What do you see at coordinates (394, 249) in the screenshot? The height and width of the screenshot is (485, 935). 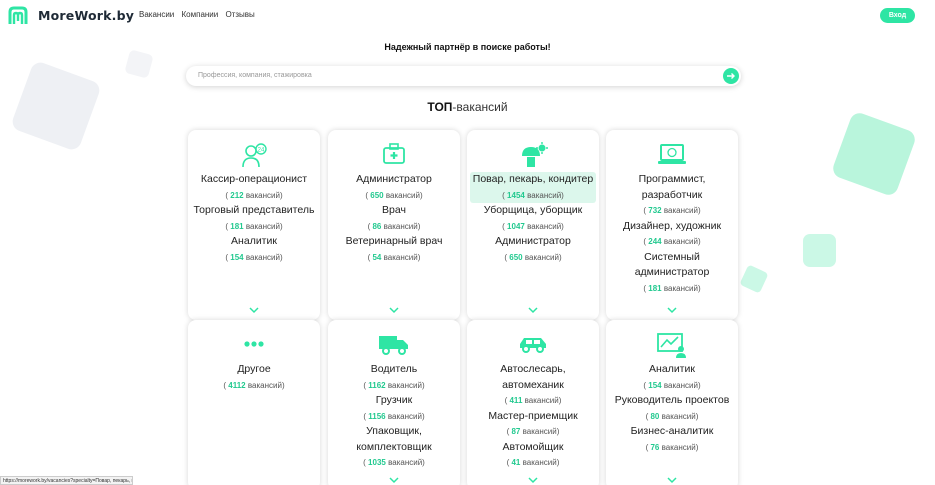 I see `vacancy-link: Ветеринарный врач ( 54 вакансий)` at bounding box center [394, 249].